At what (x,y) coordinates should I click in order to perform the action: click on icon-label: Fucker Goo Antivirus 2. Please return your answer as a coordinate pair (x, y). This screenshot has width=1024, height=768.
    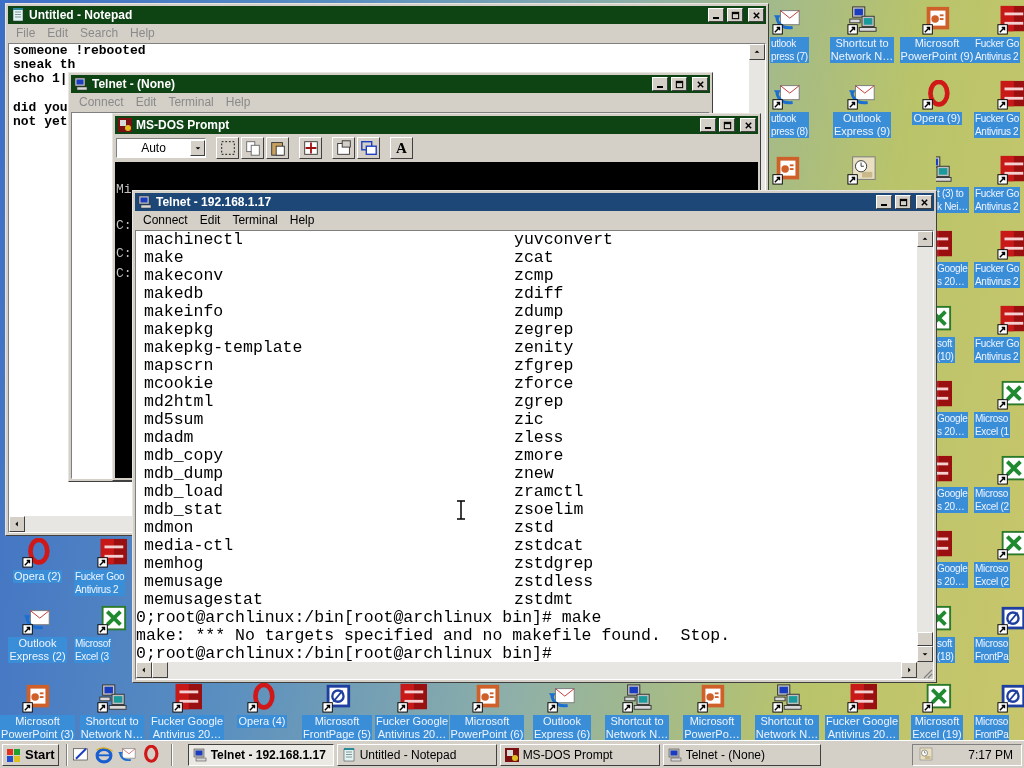
    Looking at the image, I should click on (100, 583).